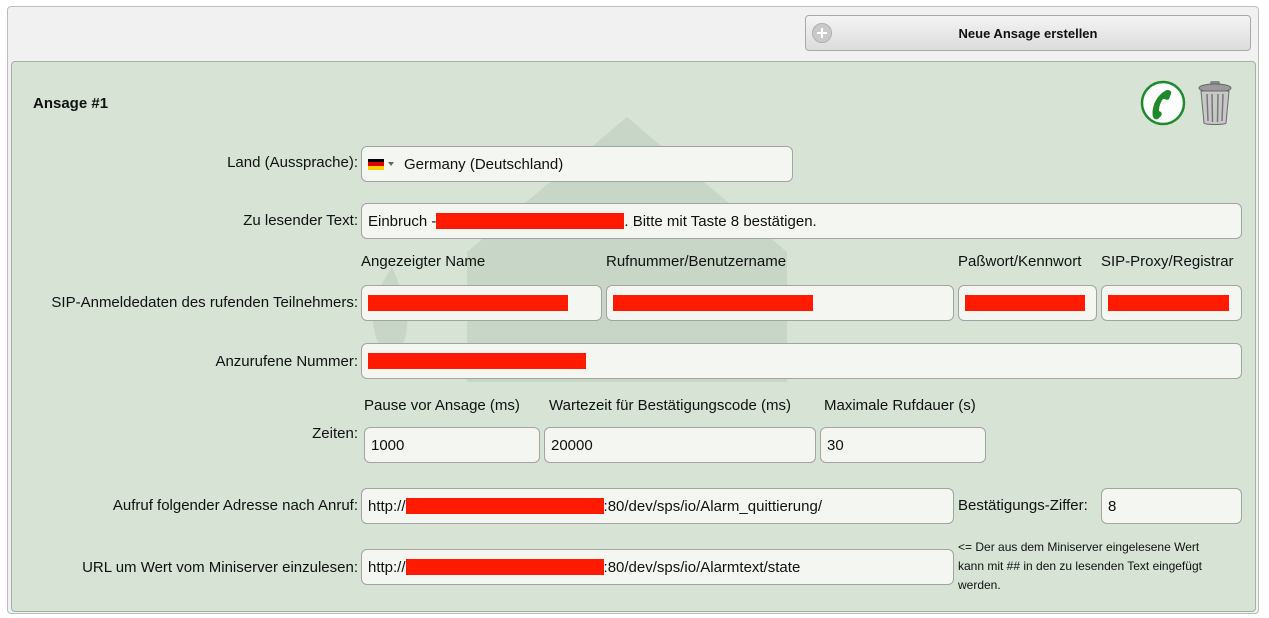  What do you see at coordinates (696, 261) in the screenshot?
I see `sip-number-header: Rufnummer/Benutzername` at bounding box center [696, 261].